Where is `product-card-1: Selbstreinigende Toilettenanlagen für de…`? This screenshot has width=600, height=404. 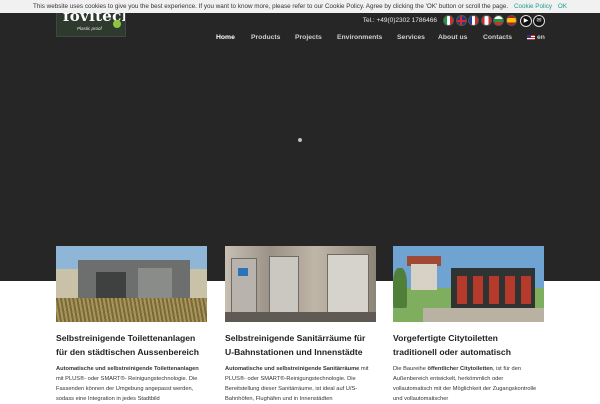
product-card-1: Selbstreinigende Toilettenanlagen für de… is located at coordinates (131, 325).